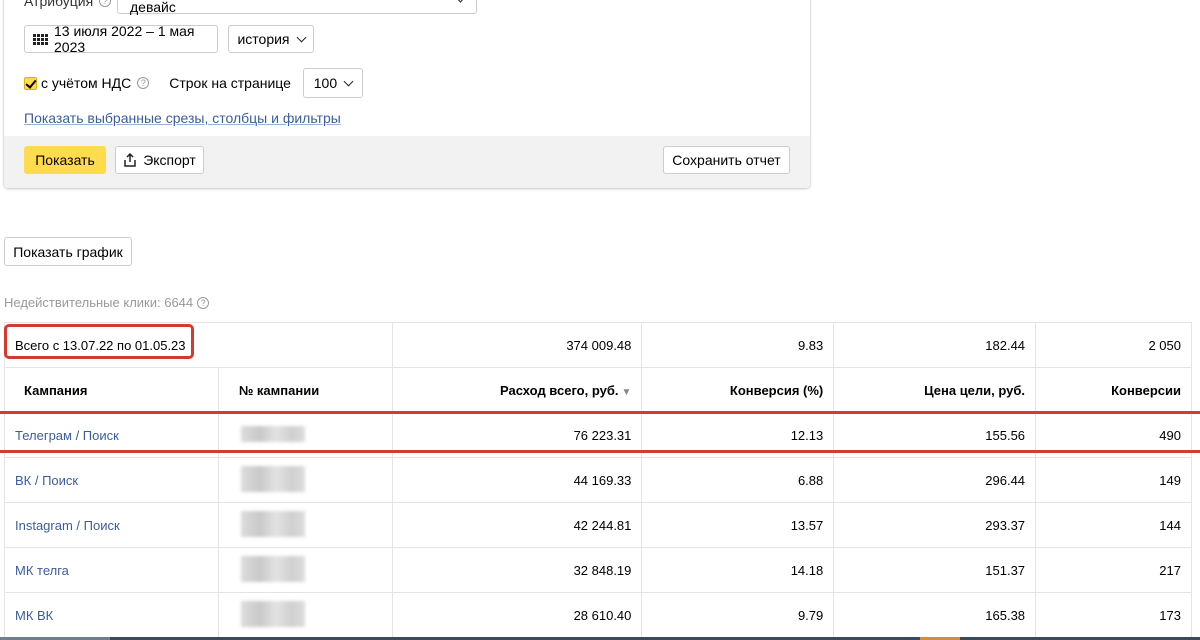 The image size is (1200, 640). What do you see at coordinates (600, 451) in the screenshot?
I see `row-highlight-bottom-line` at bounding box center [600, 451].